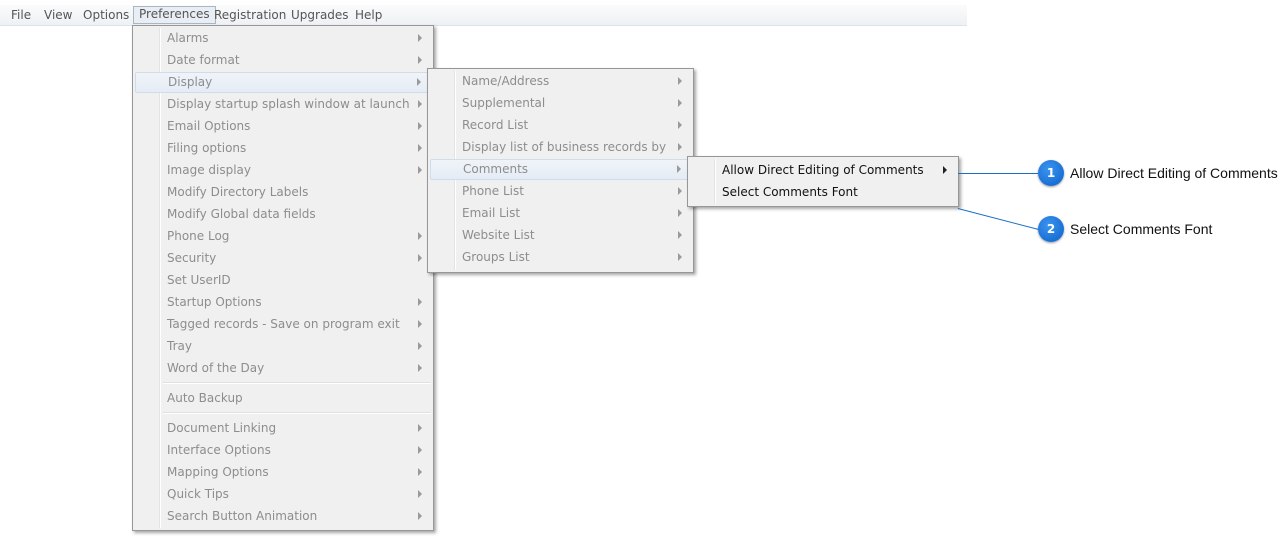  Describe the element at coordinates (560, 235) in the screenshot. I see `menu-item-website-list: Website List` at that location.